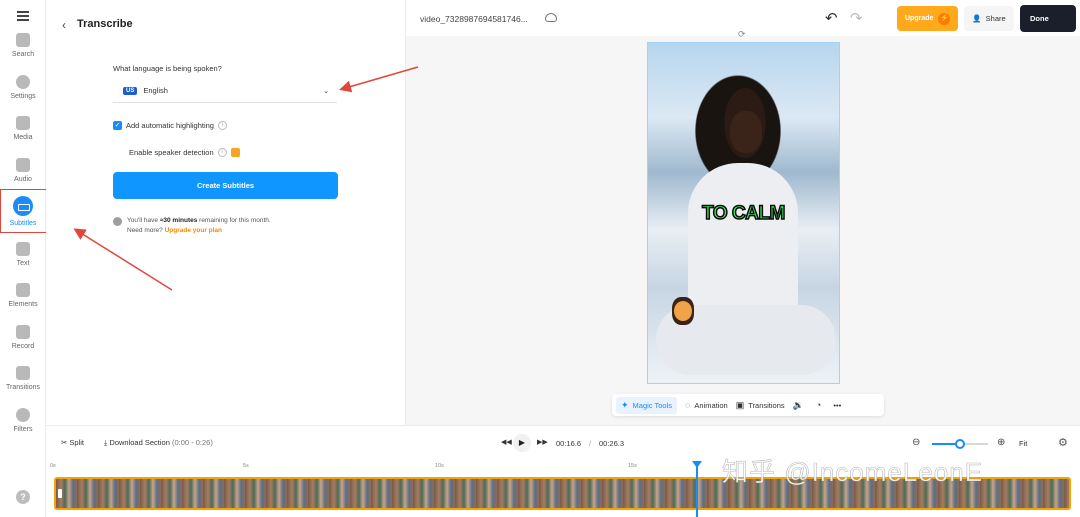 The height and width of the screenshot is (517, 1080). Describe the element at coordinates (740, 404) in the screenshot. I see `transitions-icon: ▣` at that location.